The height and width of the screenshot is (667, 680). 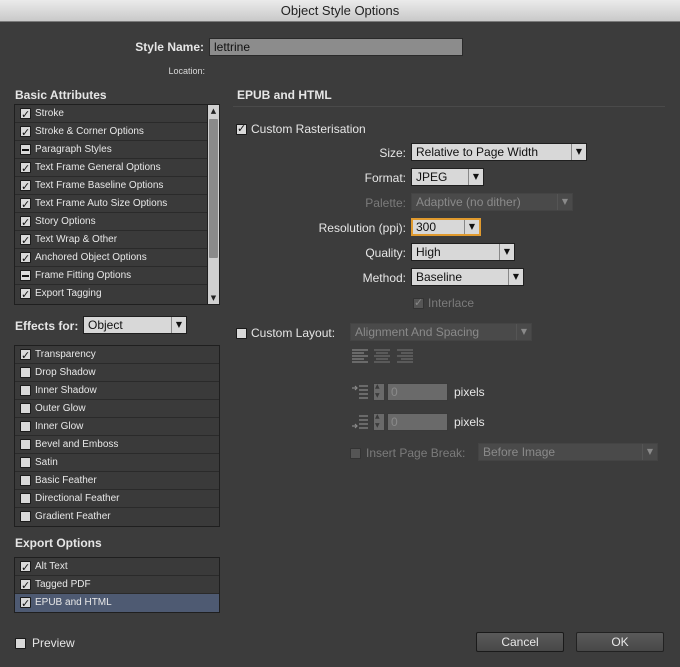 I want to click on space-before-input: 0, so click(x=417, y=392).